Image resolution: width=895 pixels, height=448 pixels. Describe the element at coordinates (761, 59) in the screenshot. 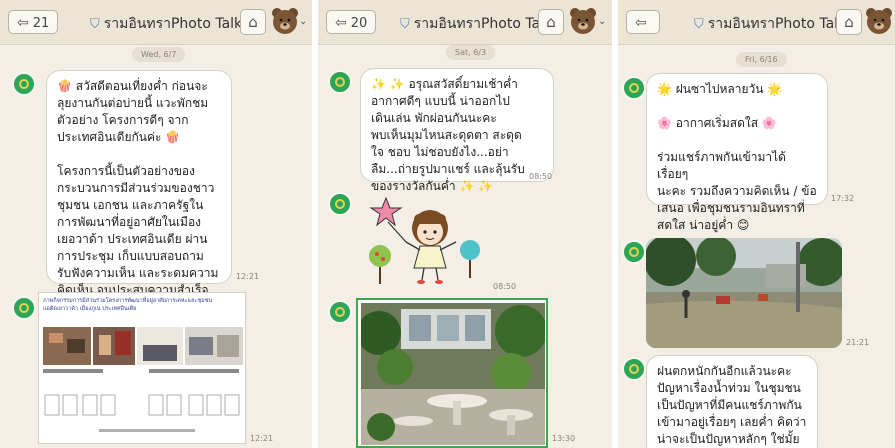

I see `date-badge: Fri, 6/16` at that location.